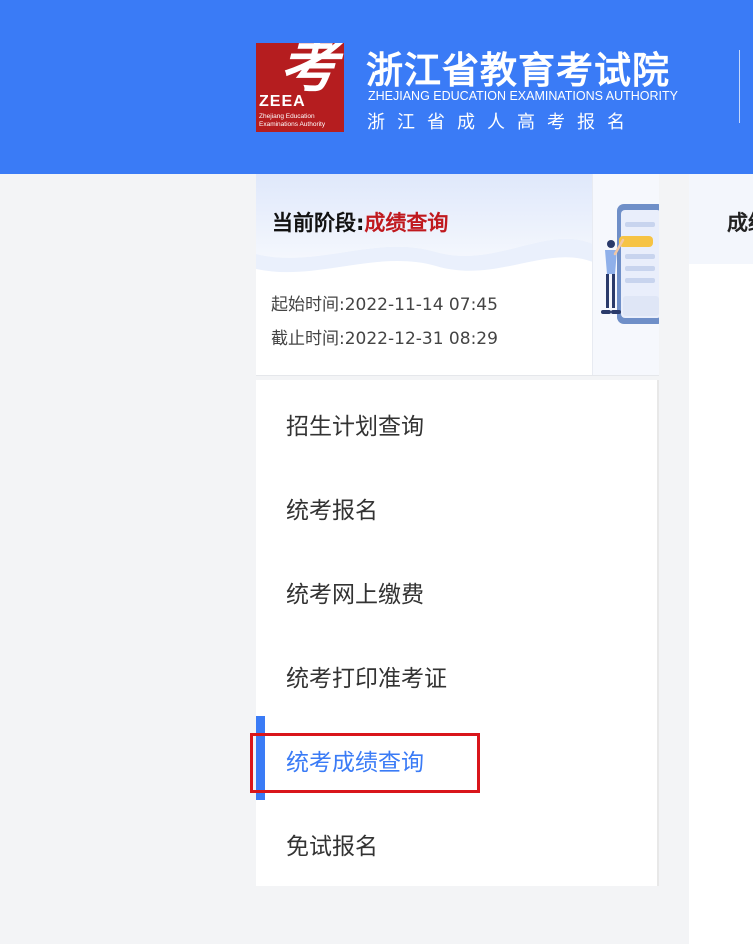 The width and height of the screenshot is (753, 944). What do you see at coordinates (740, 223) in the screenshot?
I see `main-content-title: 成绩` at bounding box center [740, 223].